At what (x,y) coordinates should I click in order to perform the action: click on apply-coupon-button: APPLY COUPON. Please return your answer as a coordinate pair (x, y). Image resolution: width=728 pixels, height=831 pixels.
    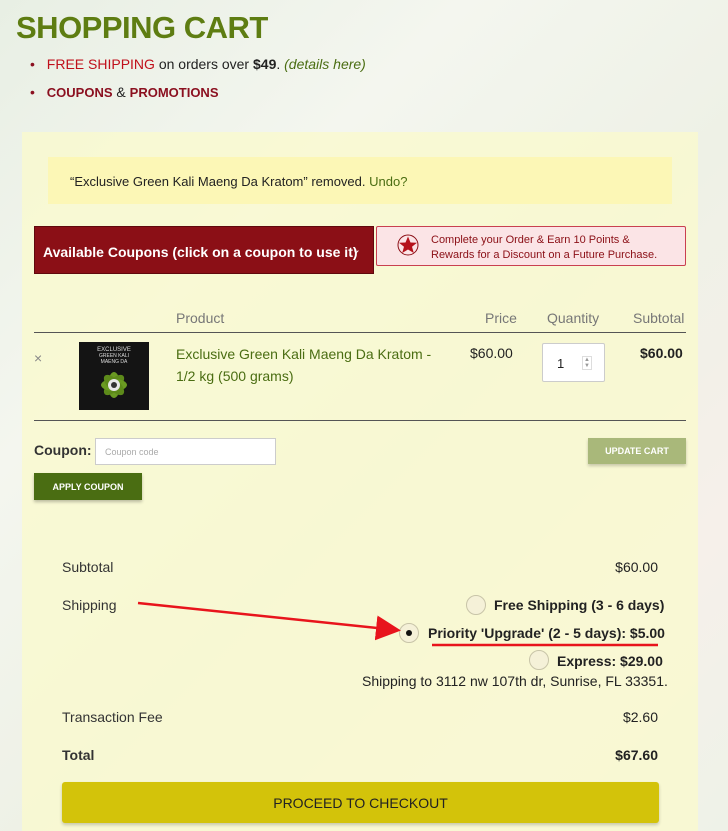
    Looking at the image, I should click on (88, 486).